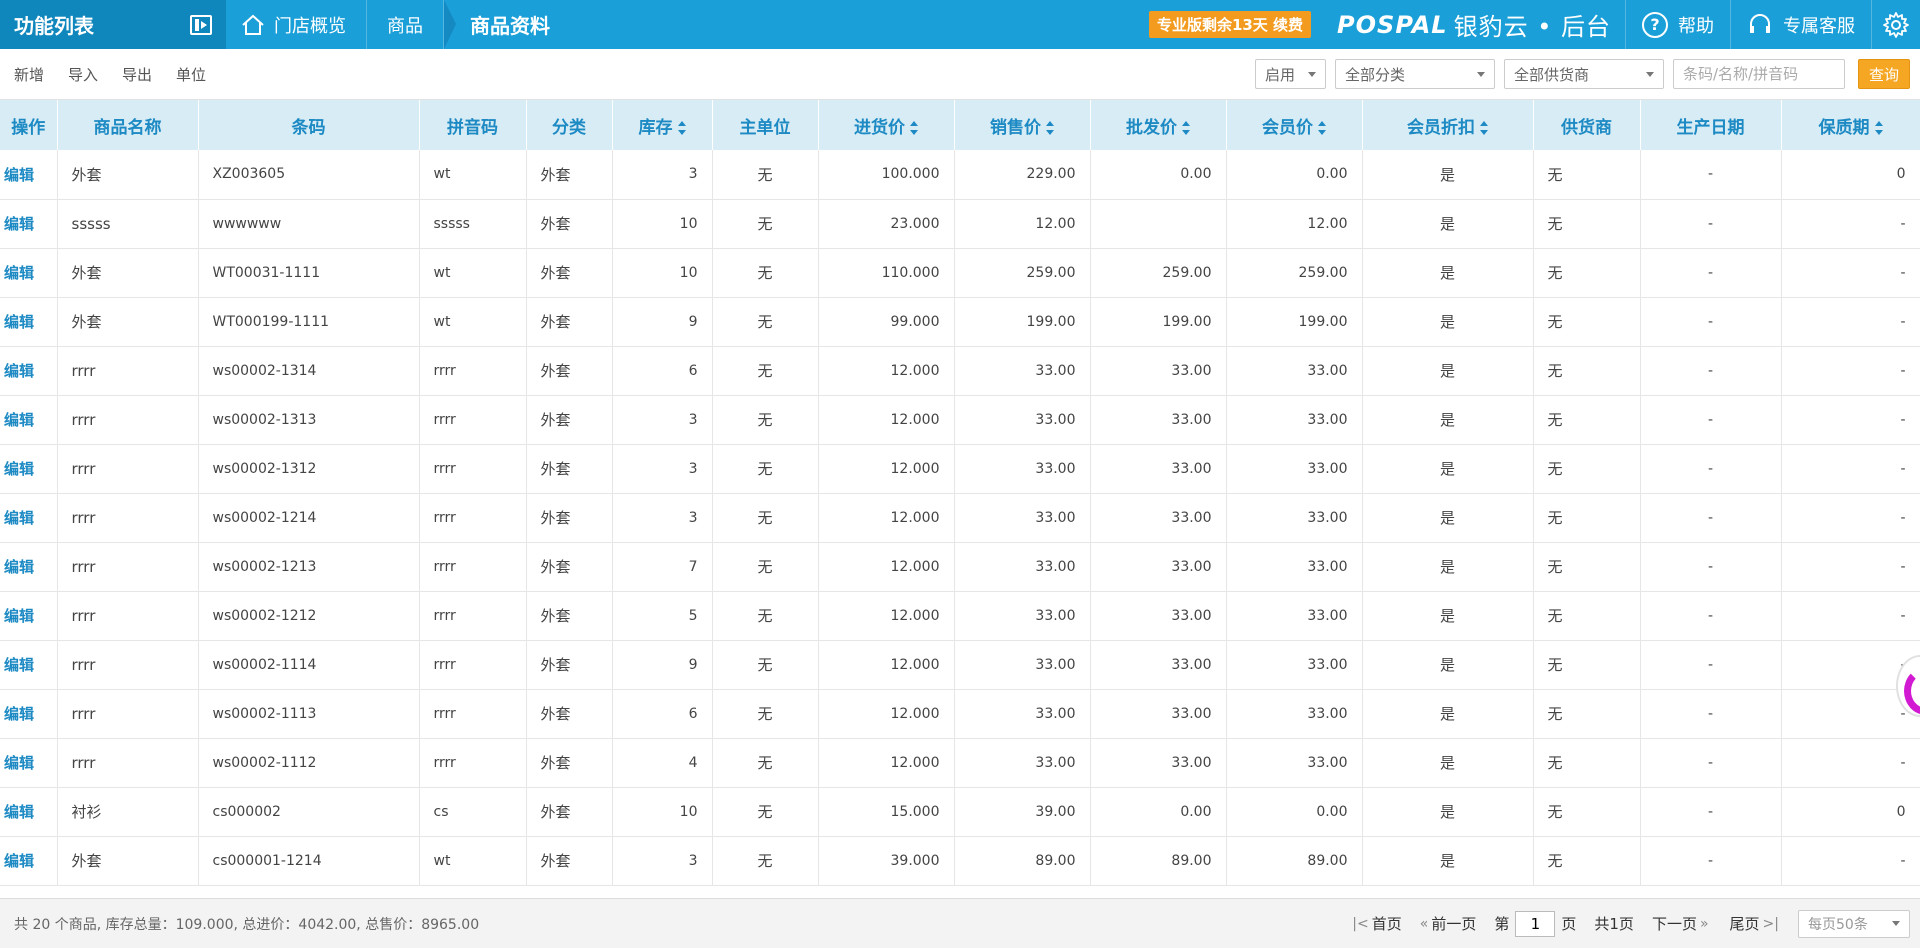 This screenshot has height=948, width=1920. Describe the element at coordinates (113, 24) in the screenshot. I see `function-list-toggle: 功能列表` at that location.